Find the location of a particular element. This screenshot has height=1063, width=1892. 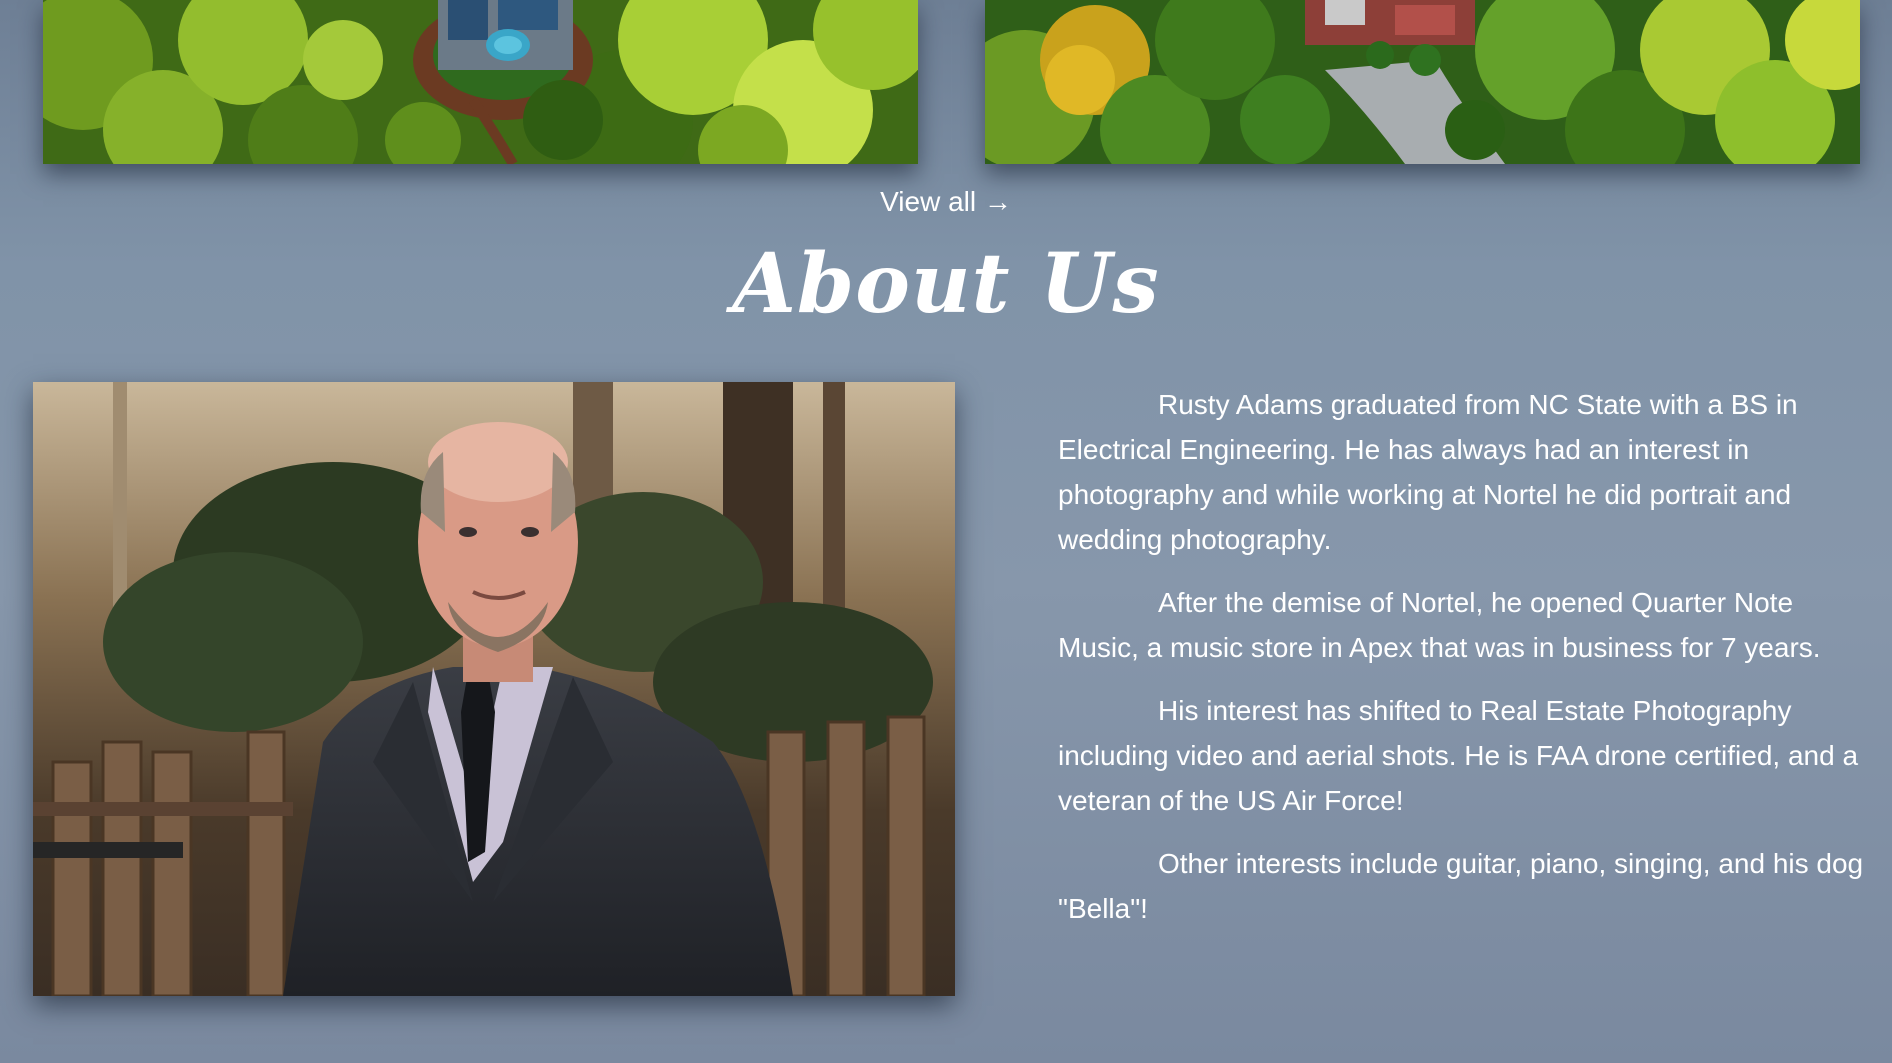

view-all-label: View all → is located at coordinates (946, 201).